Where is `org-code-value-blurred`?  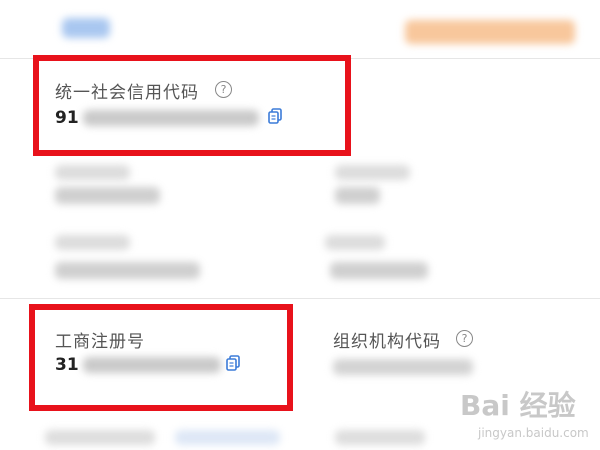 org-code-value-blurred is located at coordinates (403, 367).